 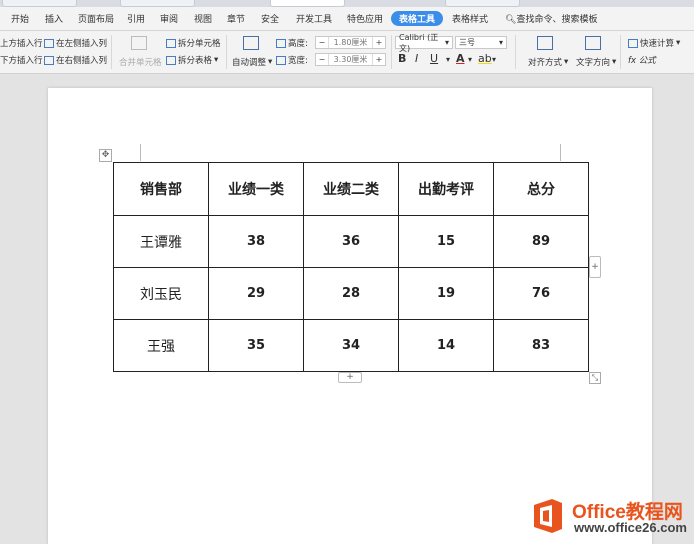 What do you see at coordinates (136, 18) in the screenshot?
I see `menu-references: 引用` at bounding box center [136, 18].